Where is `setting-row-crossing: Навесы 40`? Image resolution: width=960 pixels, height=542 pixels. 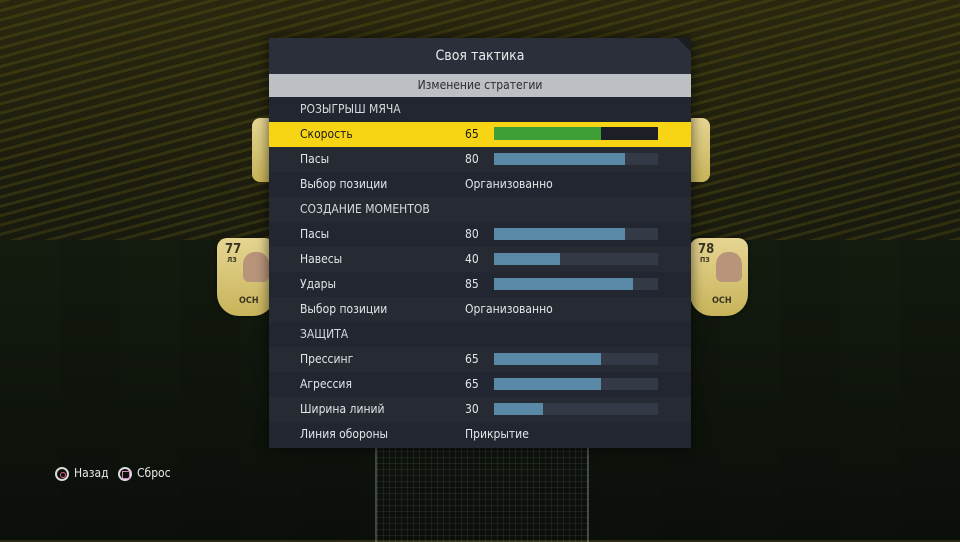
setting-row-crossing: Навесы 40 is located at coordinates (480, 259).